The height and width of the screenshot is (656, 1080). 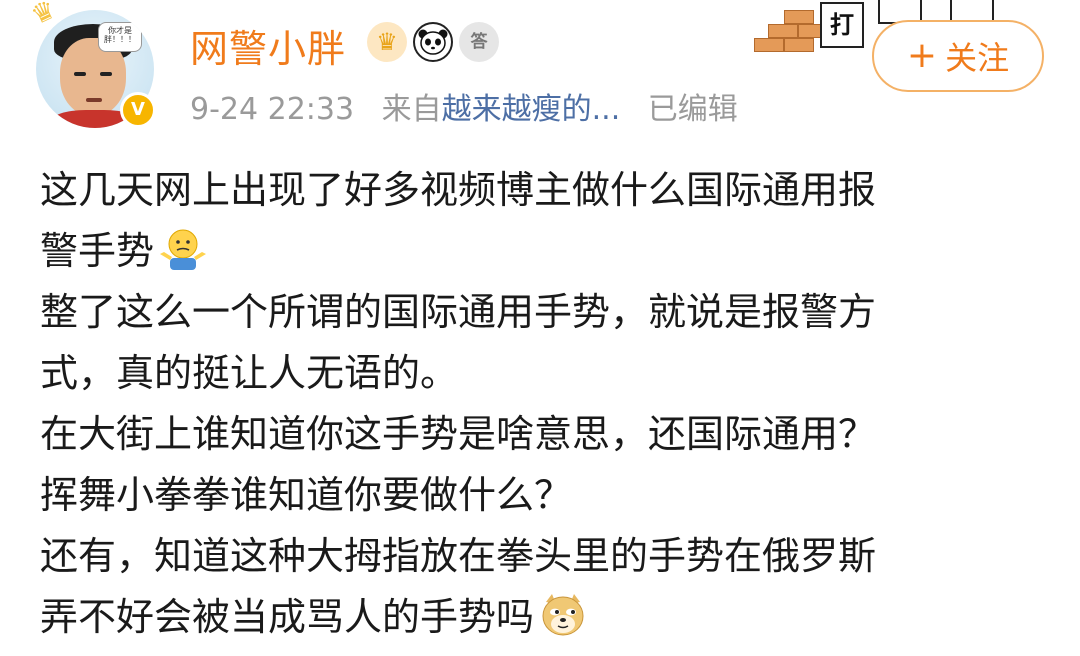 I want to click on plus-icon: +, so click(x=922, y=55).